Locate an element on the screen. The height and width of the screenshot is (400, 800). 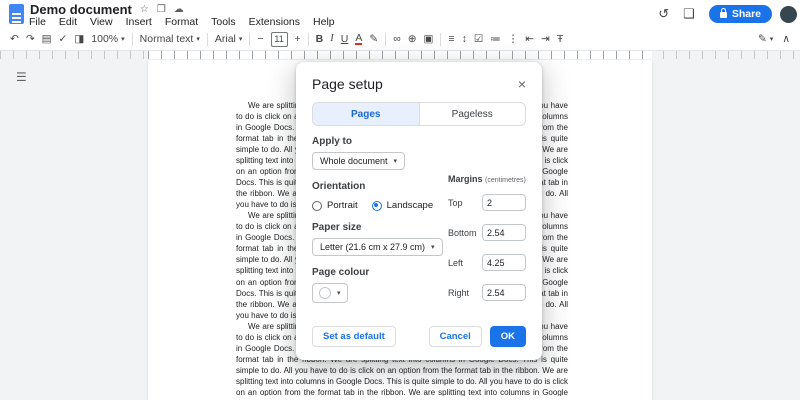
ruler-page-area is located at coordinates (400, 54).